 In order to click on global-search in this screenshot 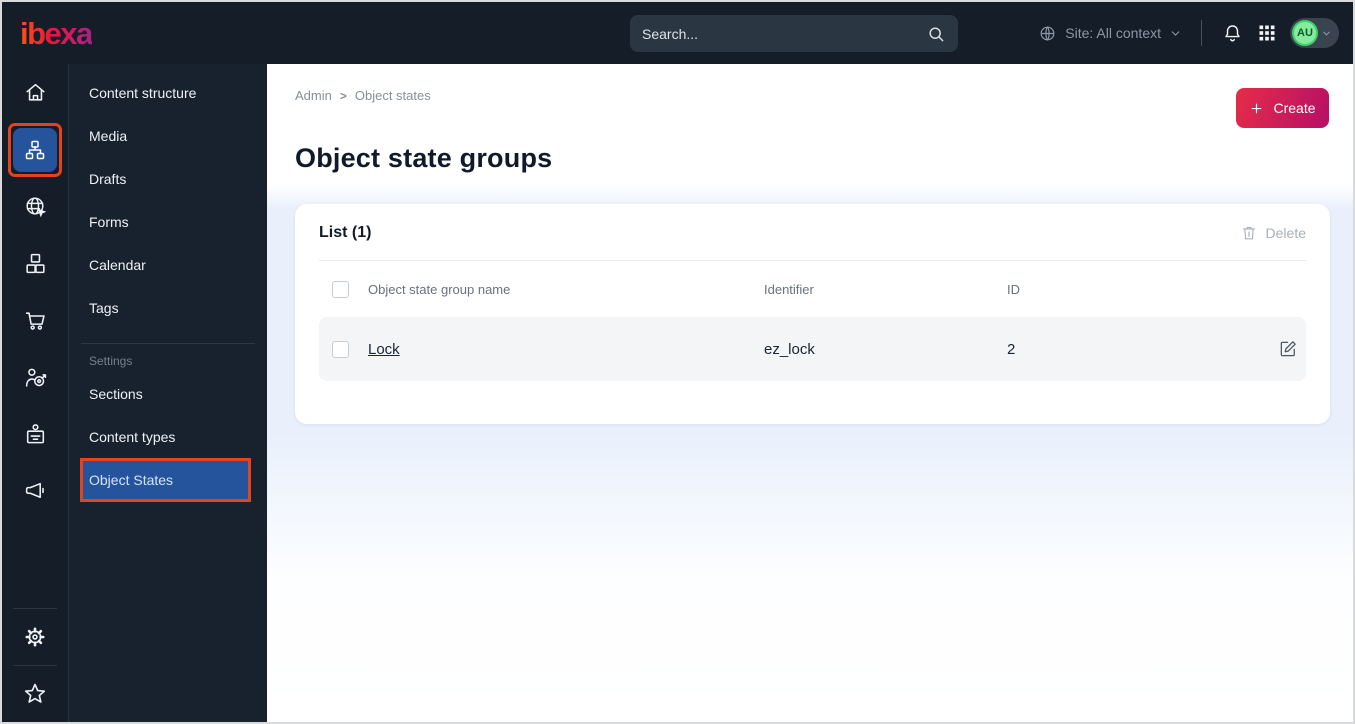, I will do `click(794, 33)`.